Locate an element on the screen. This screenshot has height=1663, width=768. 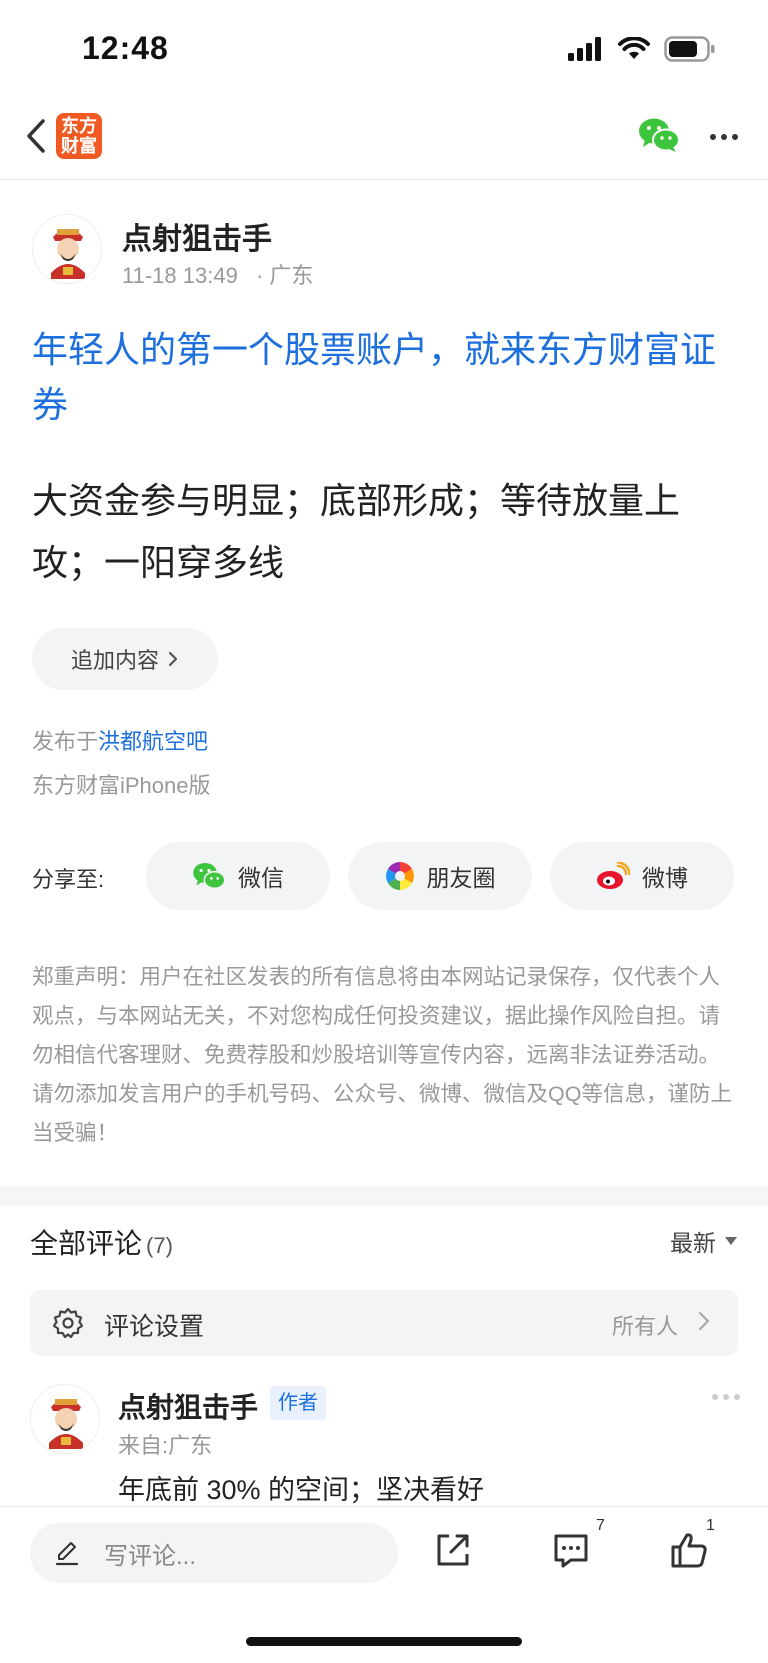
comments-button is located at coordinates (571, 1550).